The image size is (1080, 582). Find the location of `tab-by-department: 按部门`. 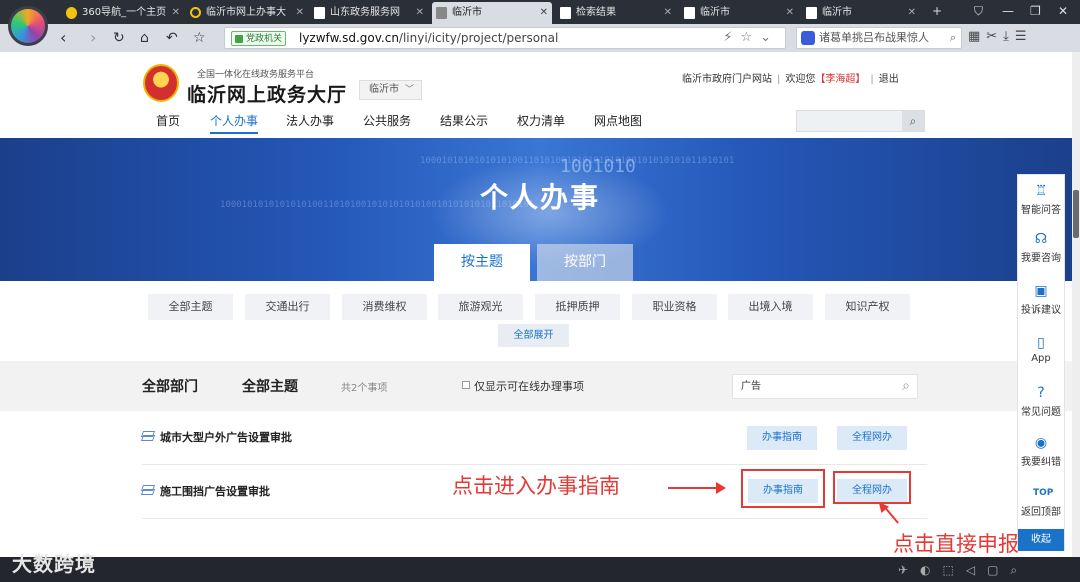

tab-by-department: 按部门 is located at coordinates (585, 262).